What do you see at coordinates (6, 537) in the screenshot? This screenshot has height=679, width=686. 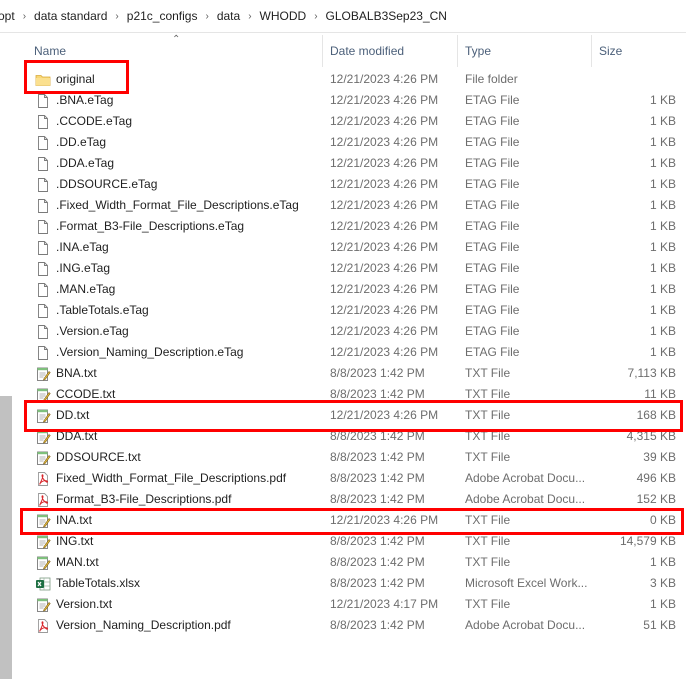 I see `scrollbar-thumb` at bounding box center [6, 537].